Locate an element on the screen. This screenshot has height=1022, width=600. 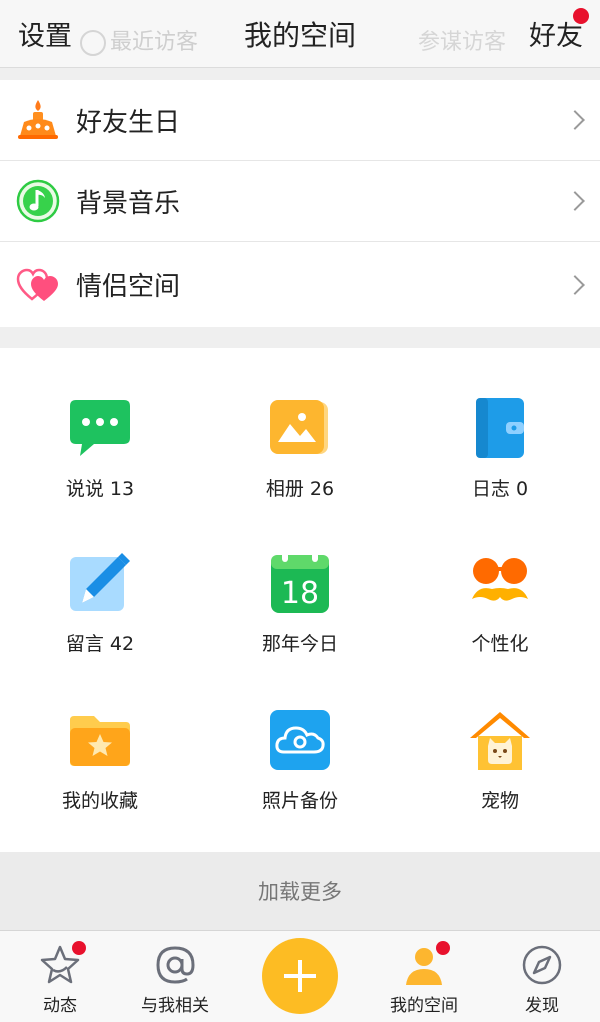
visitors-ghost: 参谋访客 is located at coordinates (462, 42).